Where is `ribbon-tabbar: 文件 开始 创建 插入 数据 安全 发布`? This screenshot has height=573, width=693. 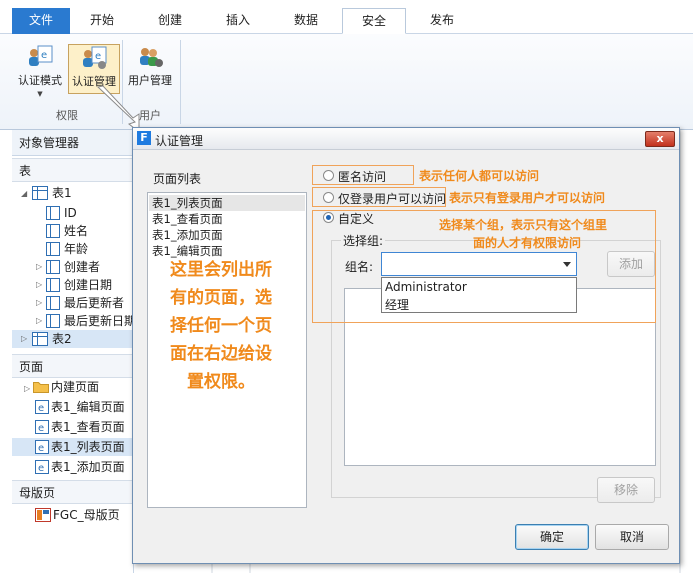
ribbon-tabbar: 文件 开始 创建 插入 数据 安全 发布 is located at coordinates (346, 17).